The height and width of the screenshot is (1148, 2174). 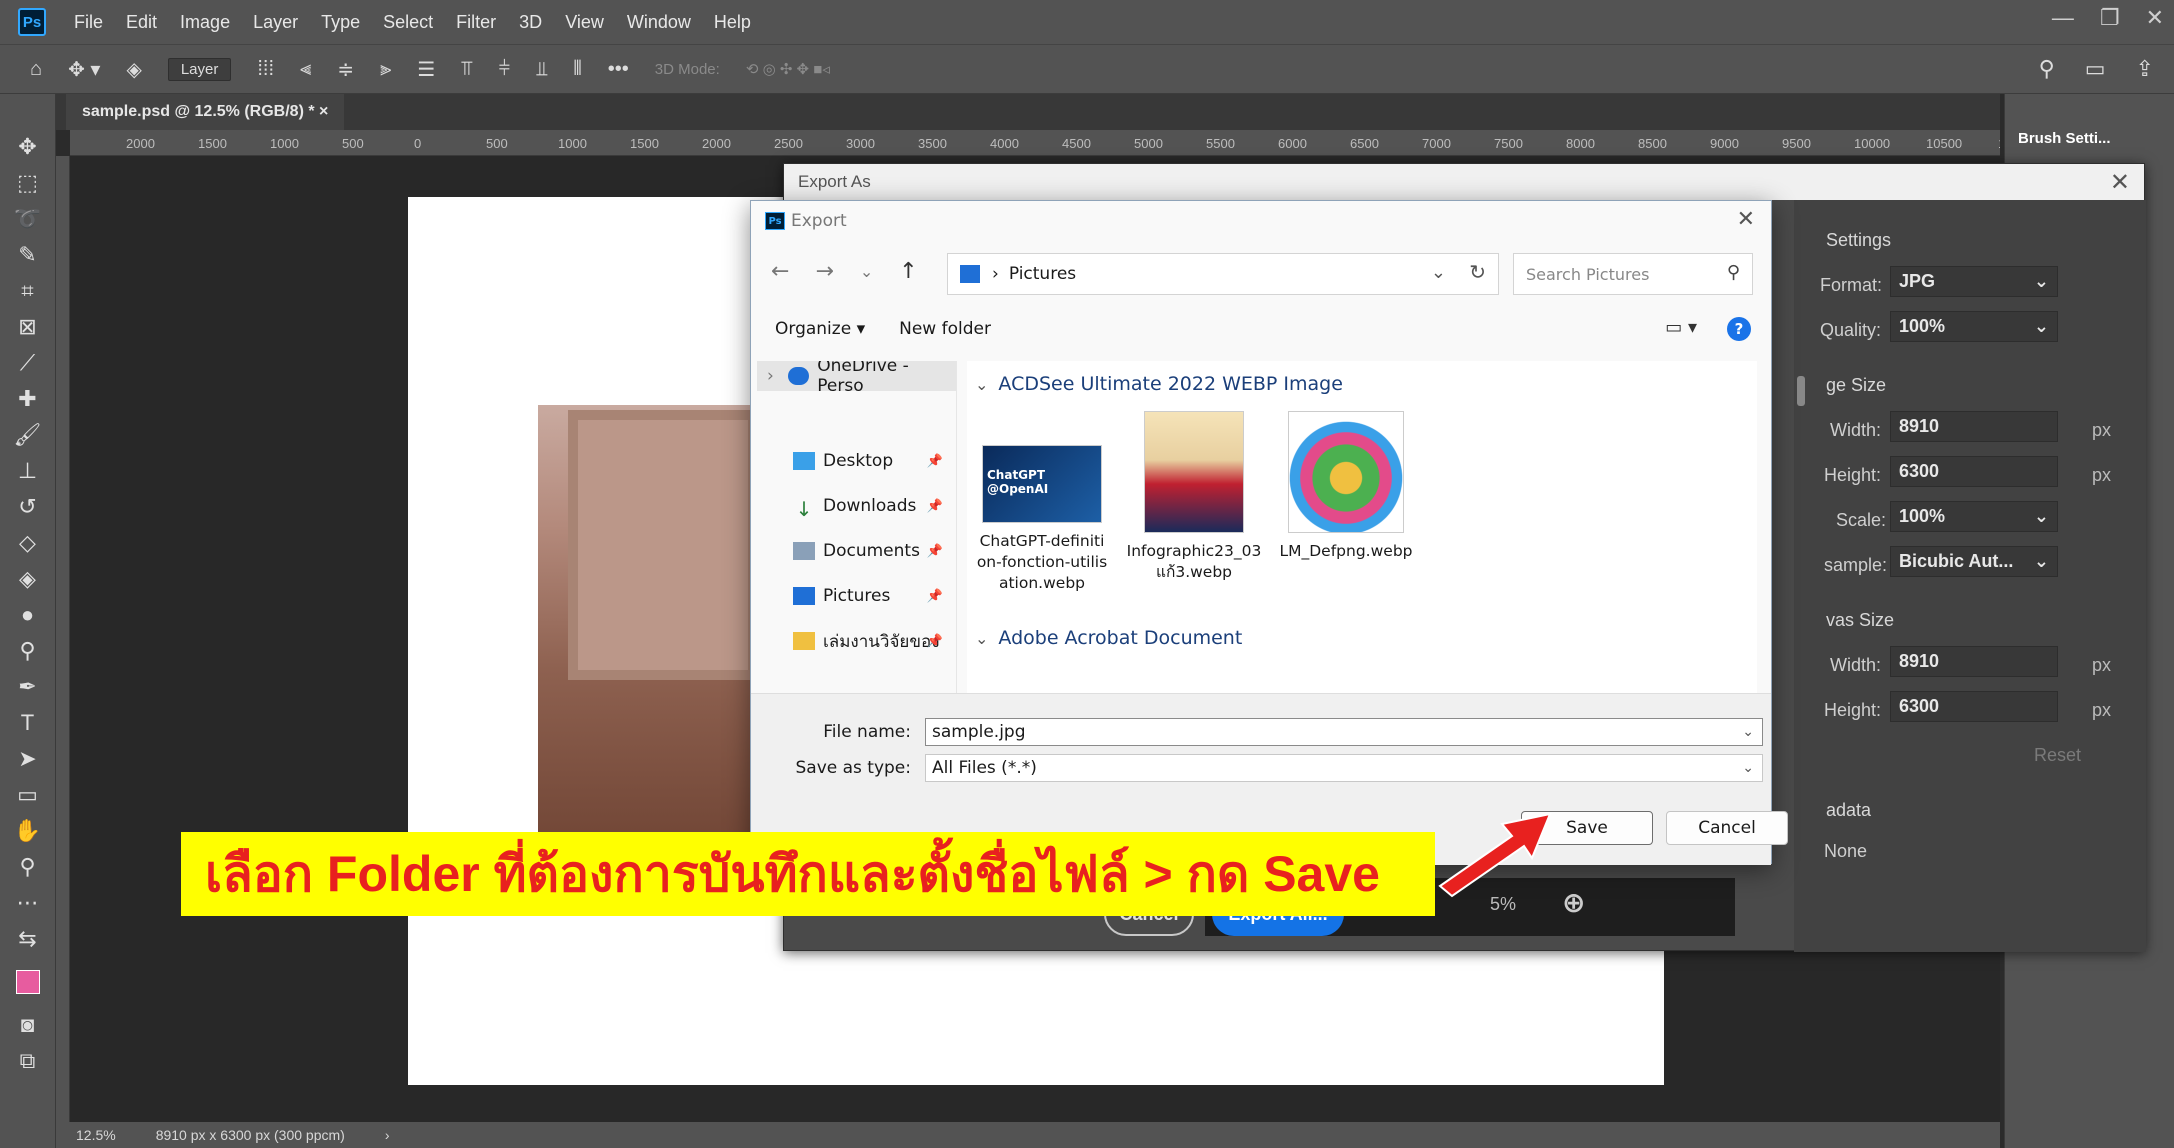 I want to click on pen-tool-icon: ✒, so click(x=28, y=686).